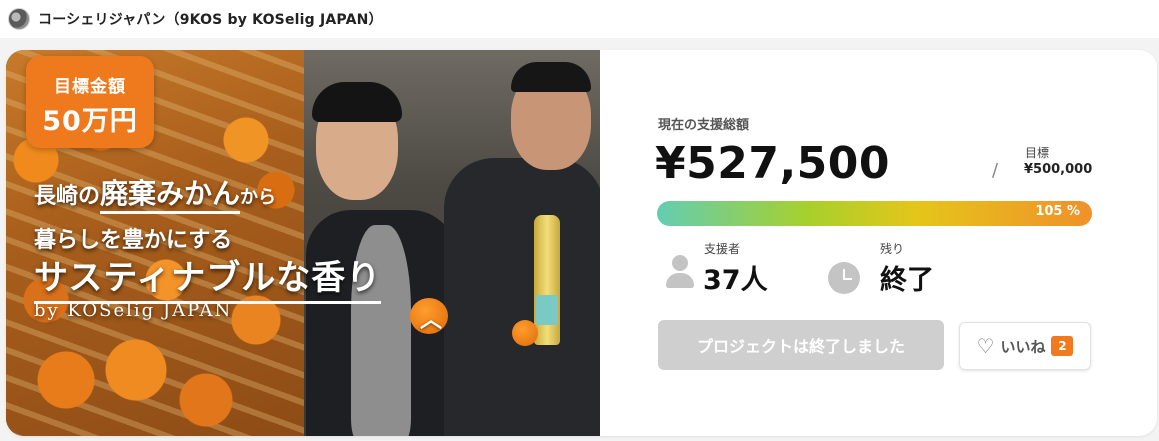  What do you see at coordinates (892, 249) in the screenshot?
I see `remaining-label: 残り` at bounding box center [892, 249].